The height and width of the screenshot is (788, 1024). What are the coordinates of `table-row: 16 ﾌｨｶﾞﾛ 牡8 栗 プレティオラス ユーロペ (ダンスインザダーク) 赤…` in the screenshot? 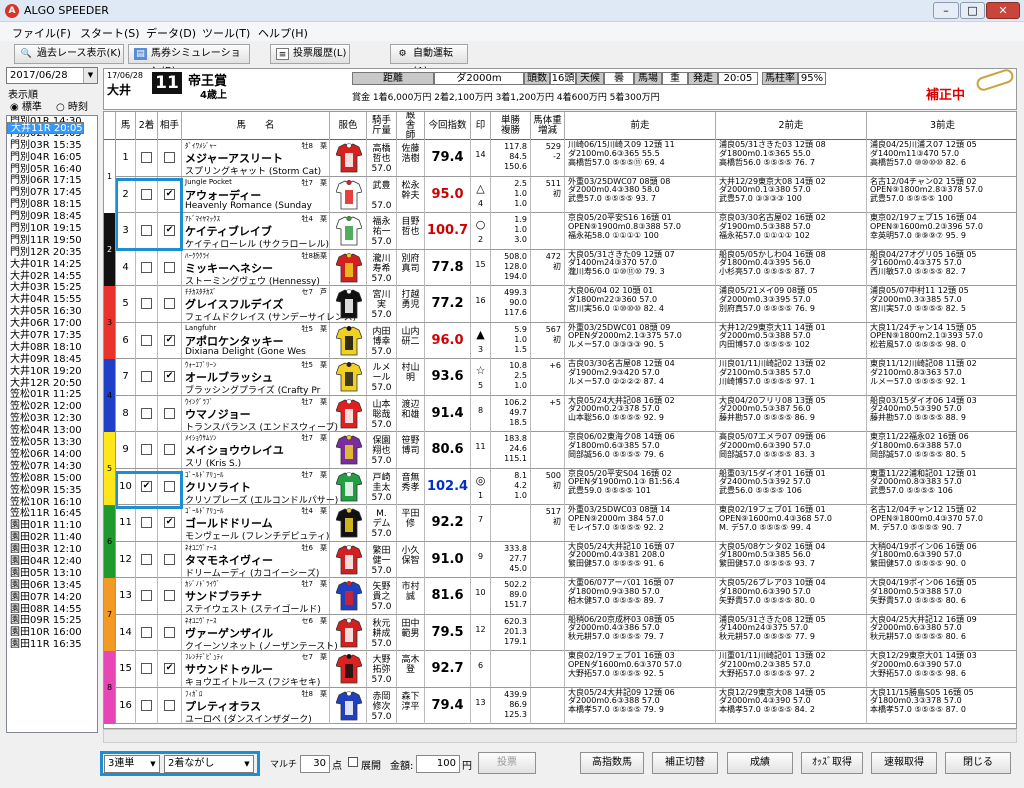 It's located at (560, 706).